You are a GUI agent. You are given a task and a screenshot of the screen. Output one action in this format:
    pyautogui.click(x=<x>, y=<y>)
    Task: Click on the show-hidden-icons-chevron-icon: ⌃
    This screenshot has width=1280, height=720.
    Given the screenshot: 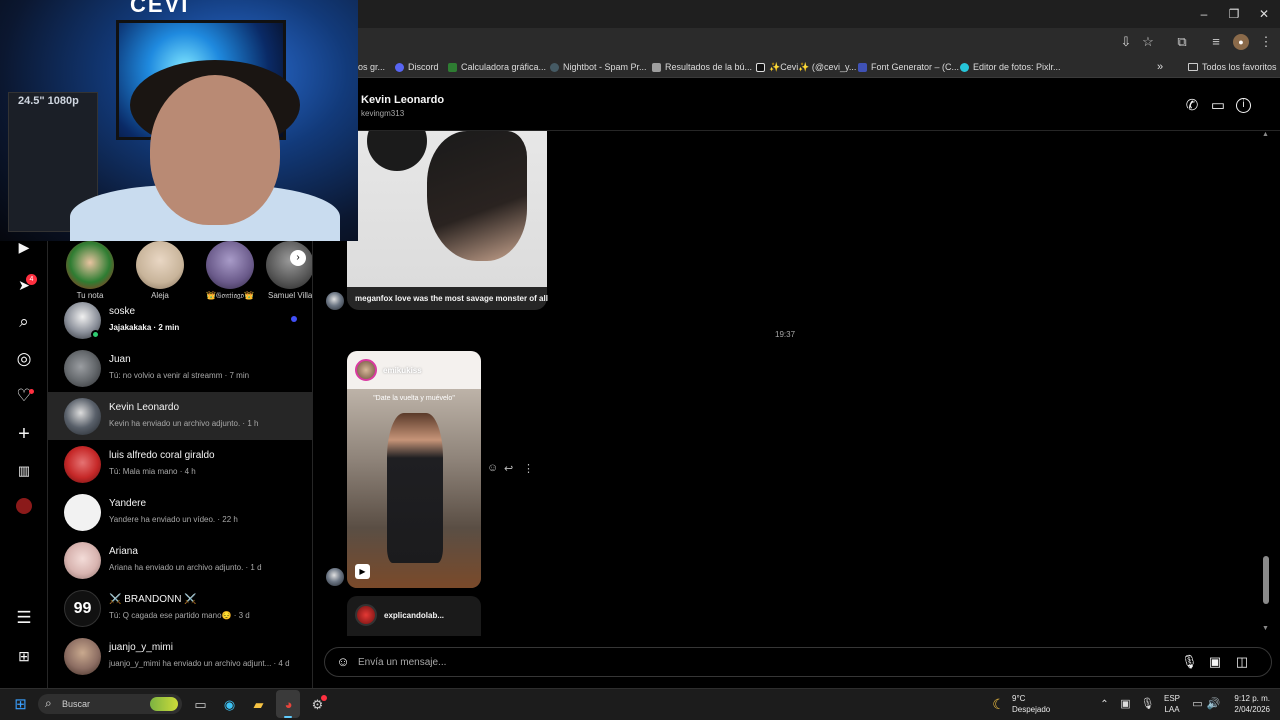 What is the action you would take?
    pyautogui.click(x=1104, y=704)
    